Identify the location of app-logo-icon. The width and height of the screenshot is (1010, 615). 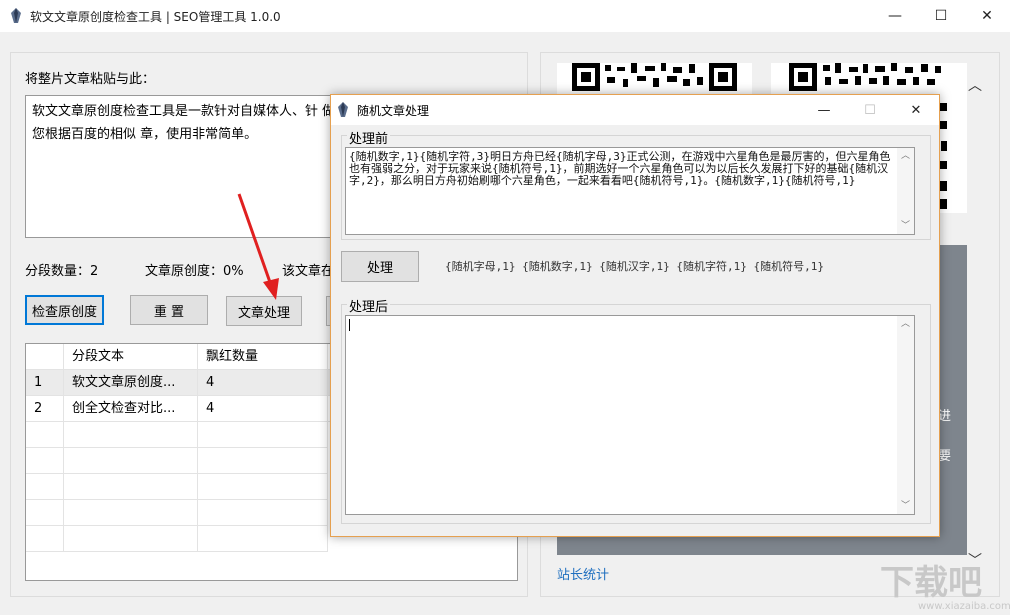
(16, 15).